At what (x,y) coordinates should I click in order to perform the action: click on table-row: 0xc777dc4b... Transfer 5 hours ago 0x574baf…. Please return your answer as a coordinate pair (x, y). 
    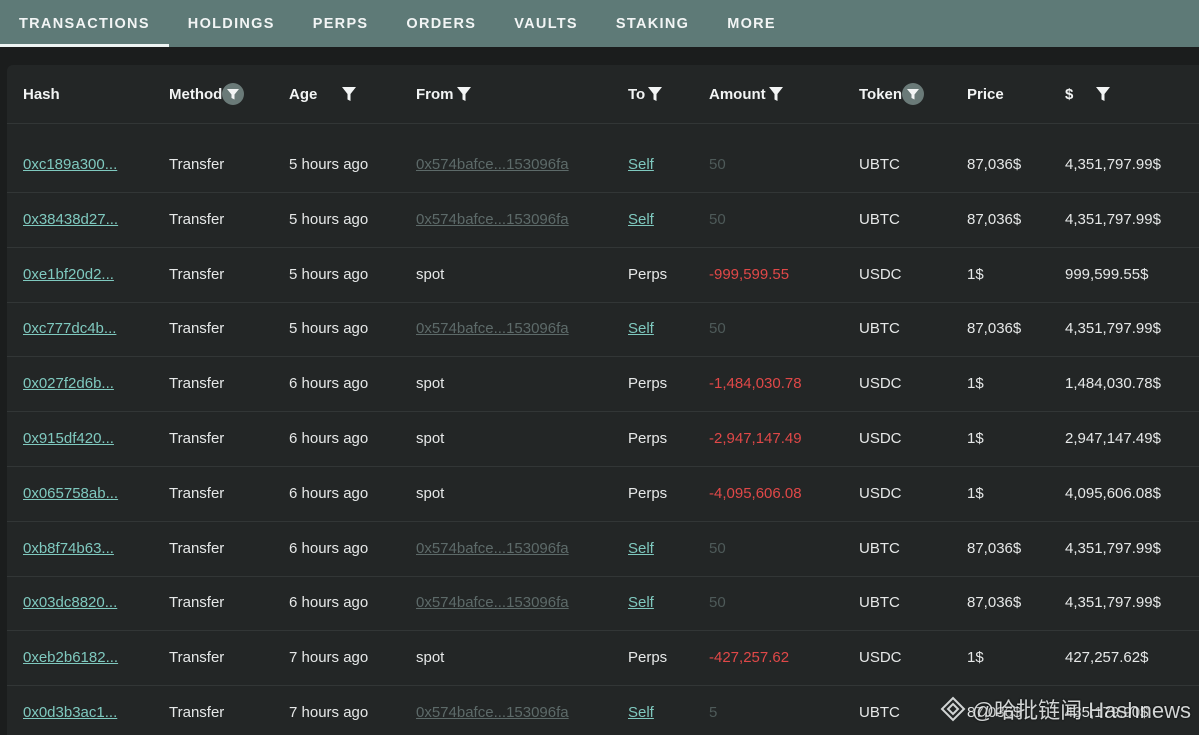
    Looking at the image, I should click on (603, 330).